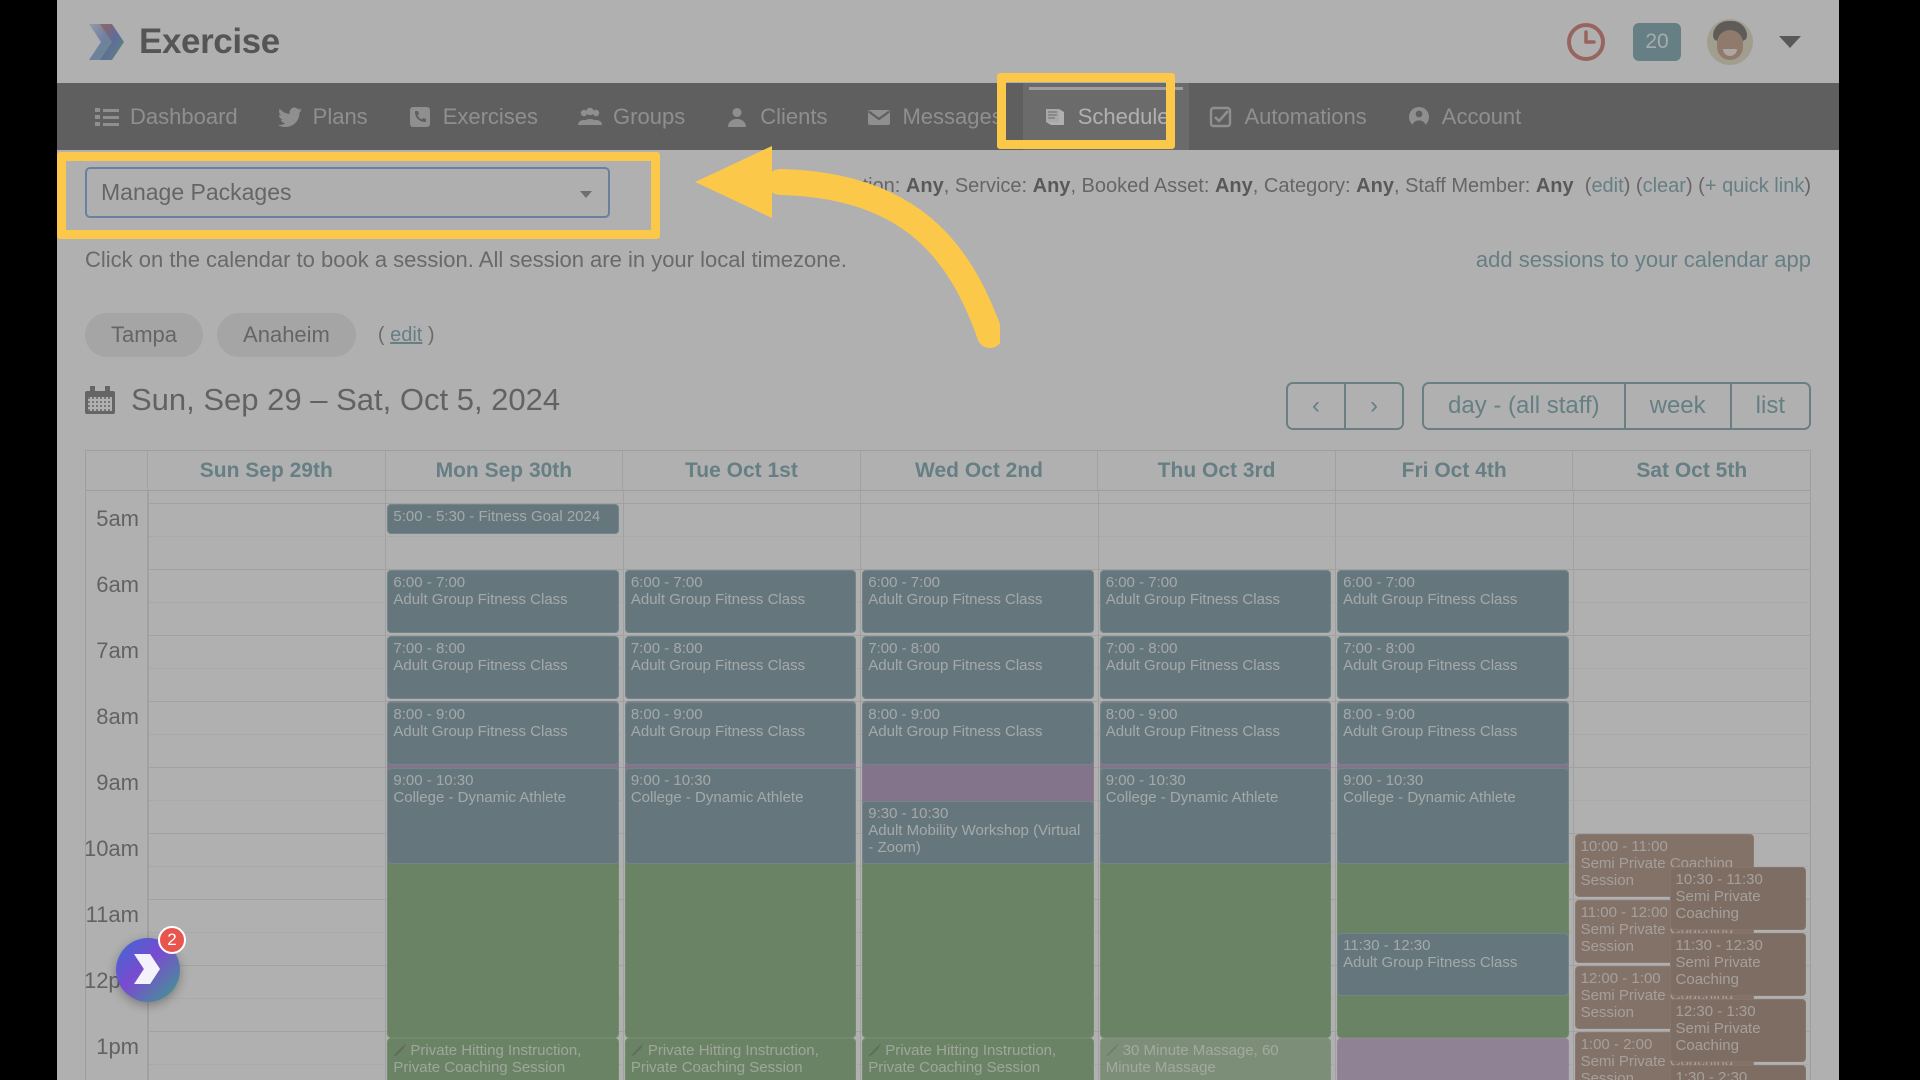  I want to click on nav-label: Plans, so click(340, 116).